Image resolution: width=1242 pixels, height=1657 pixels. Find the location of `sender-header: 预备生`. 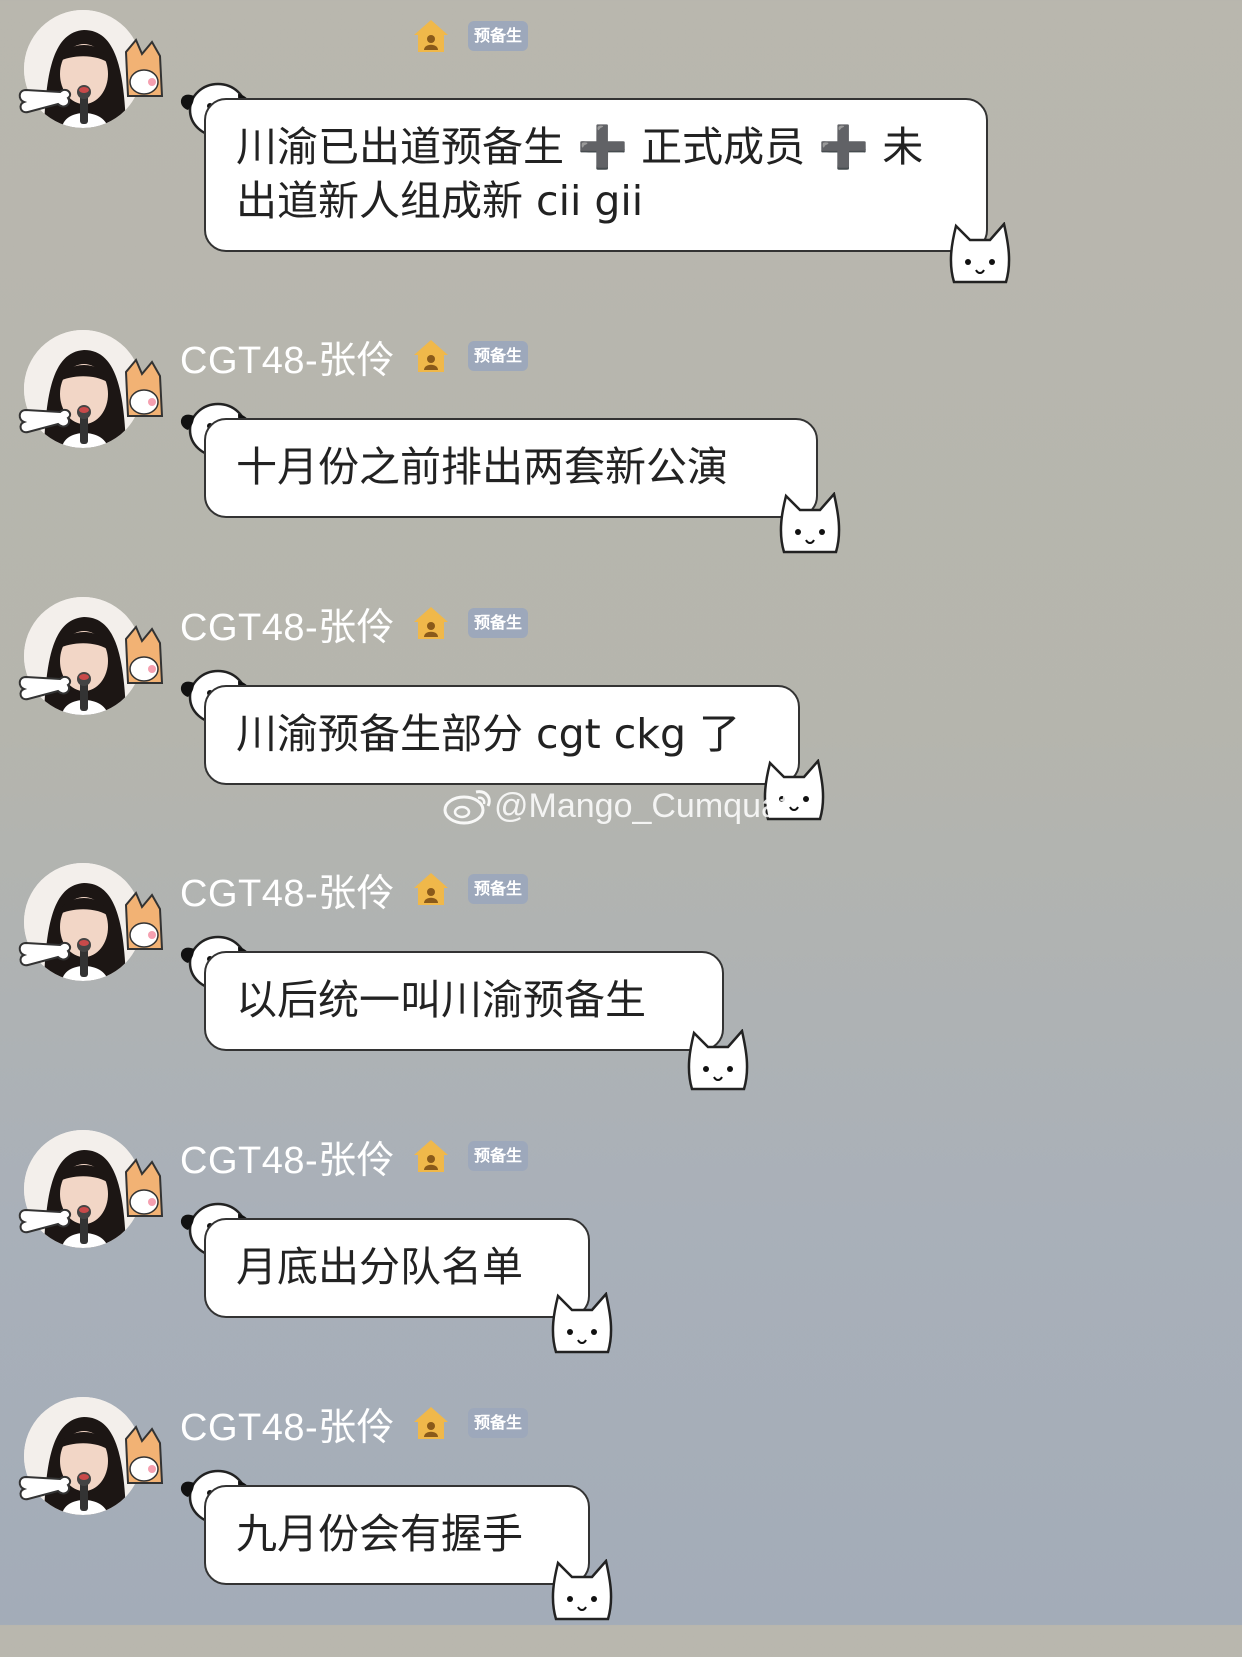

sender-header: 预备生 is located at coordinates (354, 36).